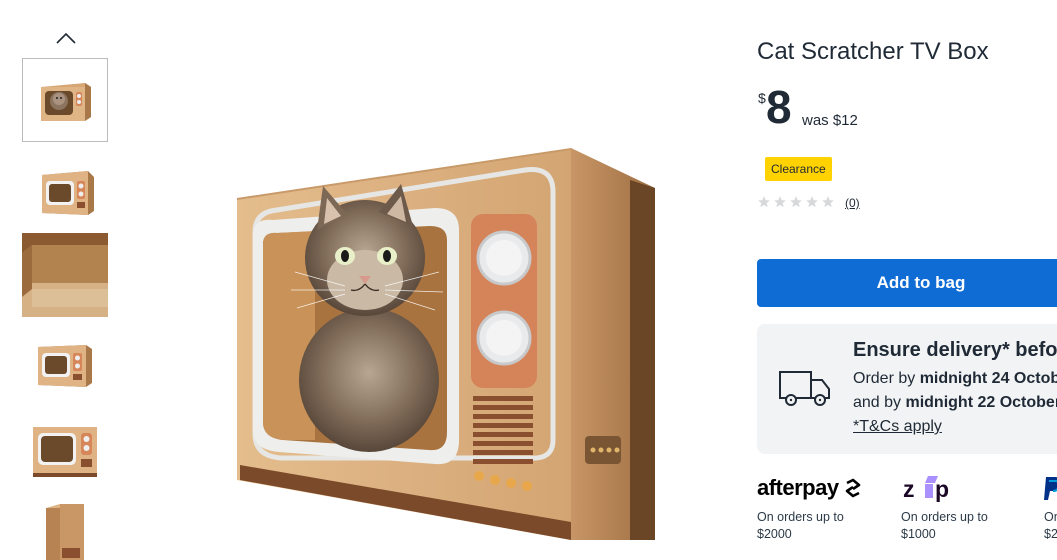 The image size is (1057, 560). I want to click on zip-logo: z p, so click(944, 488).